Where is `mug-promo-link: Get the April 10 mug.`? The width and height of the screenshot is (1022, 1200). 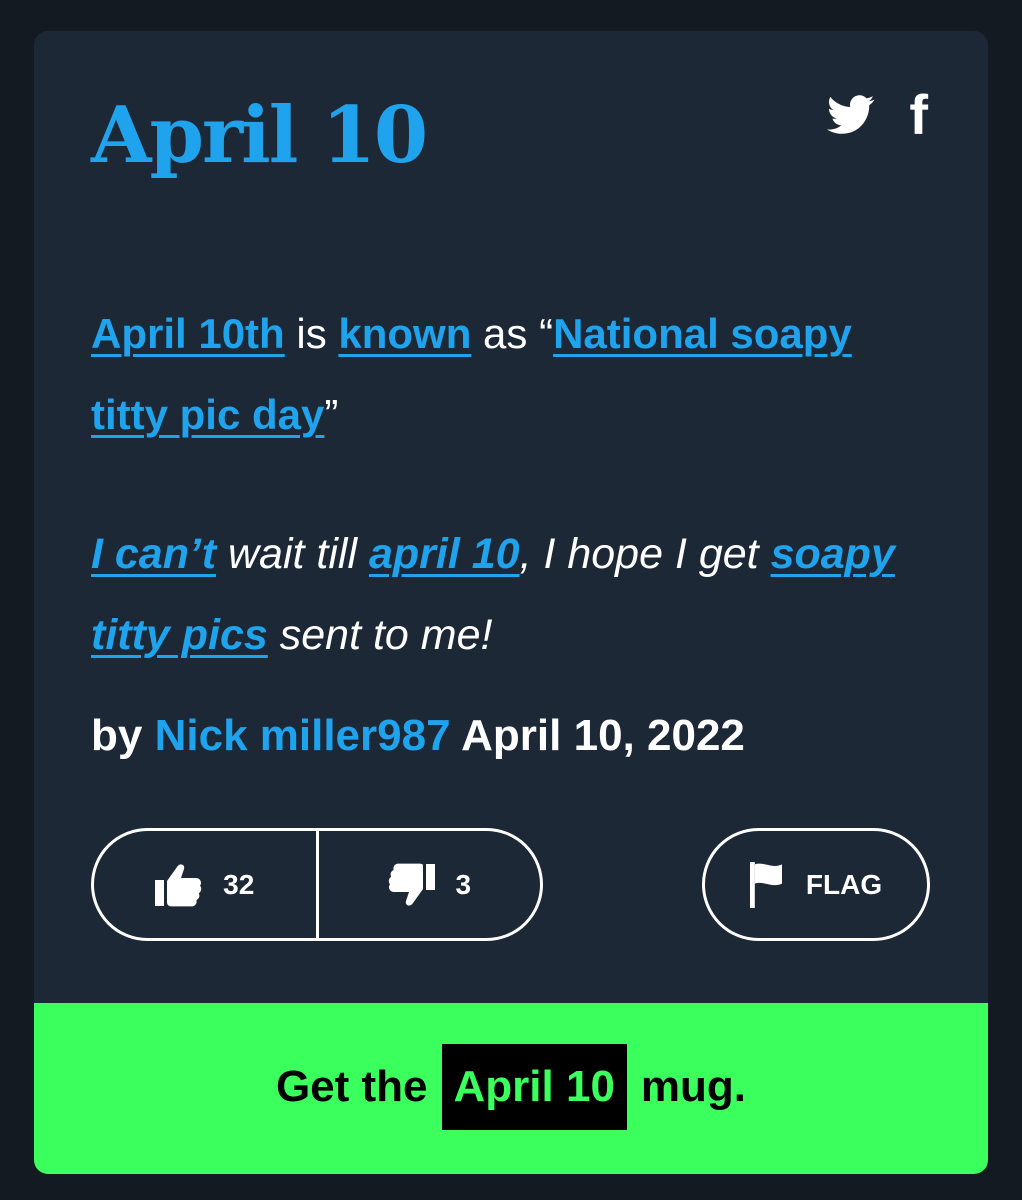 mug-promo-link: Get the April 10 mug. is located at coordinates (511, 1086).